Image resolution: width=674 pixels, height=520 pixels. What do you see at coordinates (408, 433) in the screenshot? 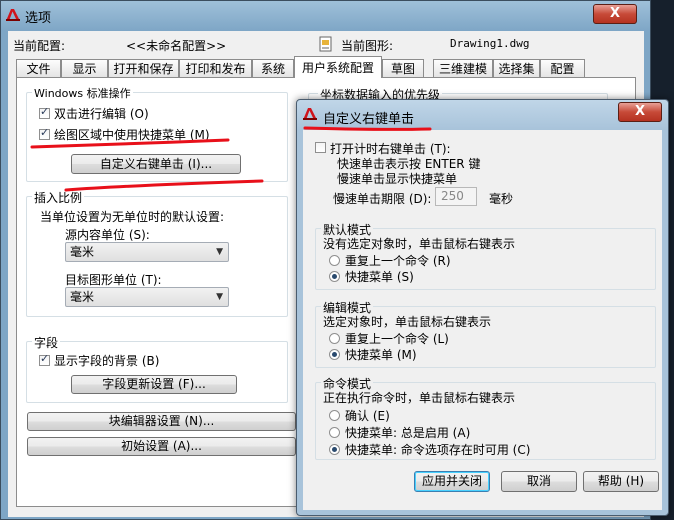
I see `command-always-label: 快捷菜单: 总是启用 (A)` at bounding box center [408, 433].